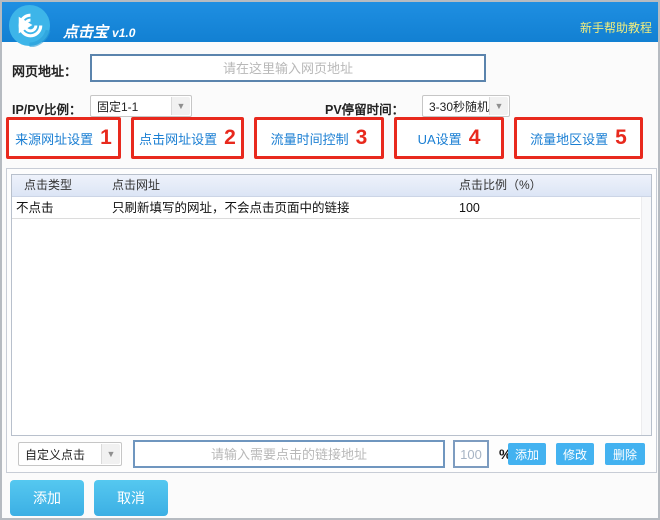 The width and height of the screenshot is (660, 520). Describe the element at coordinates (439, 139) in the screenshot. I see `tab-label: UA设置` at that location.